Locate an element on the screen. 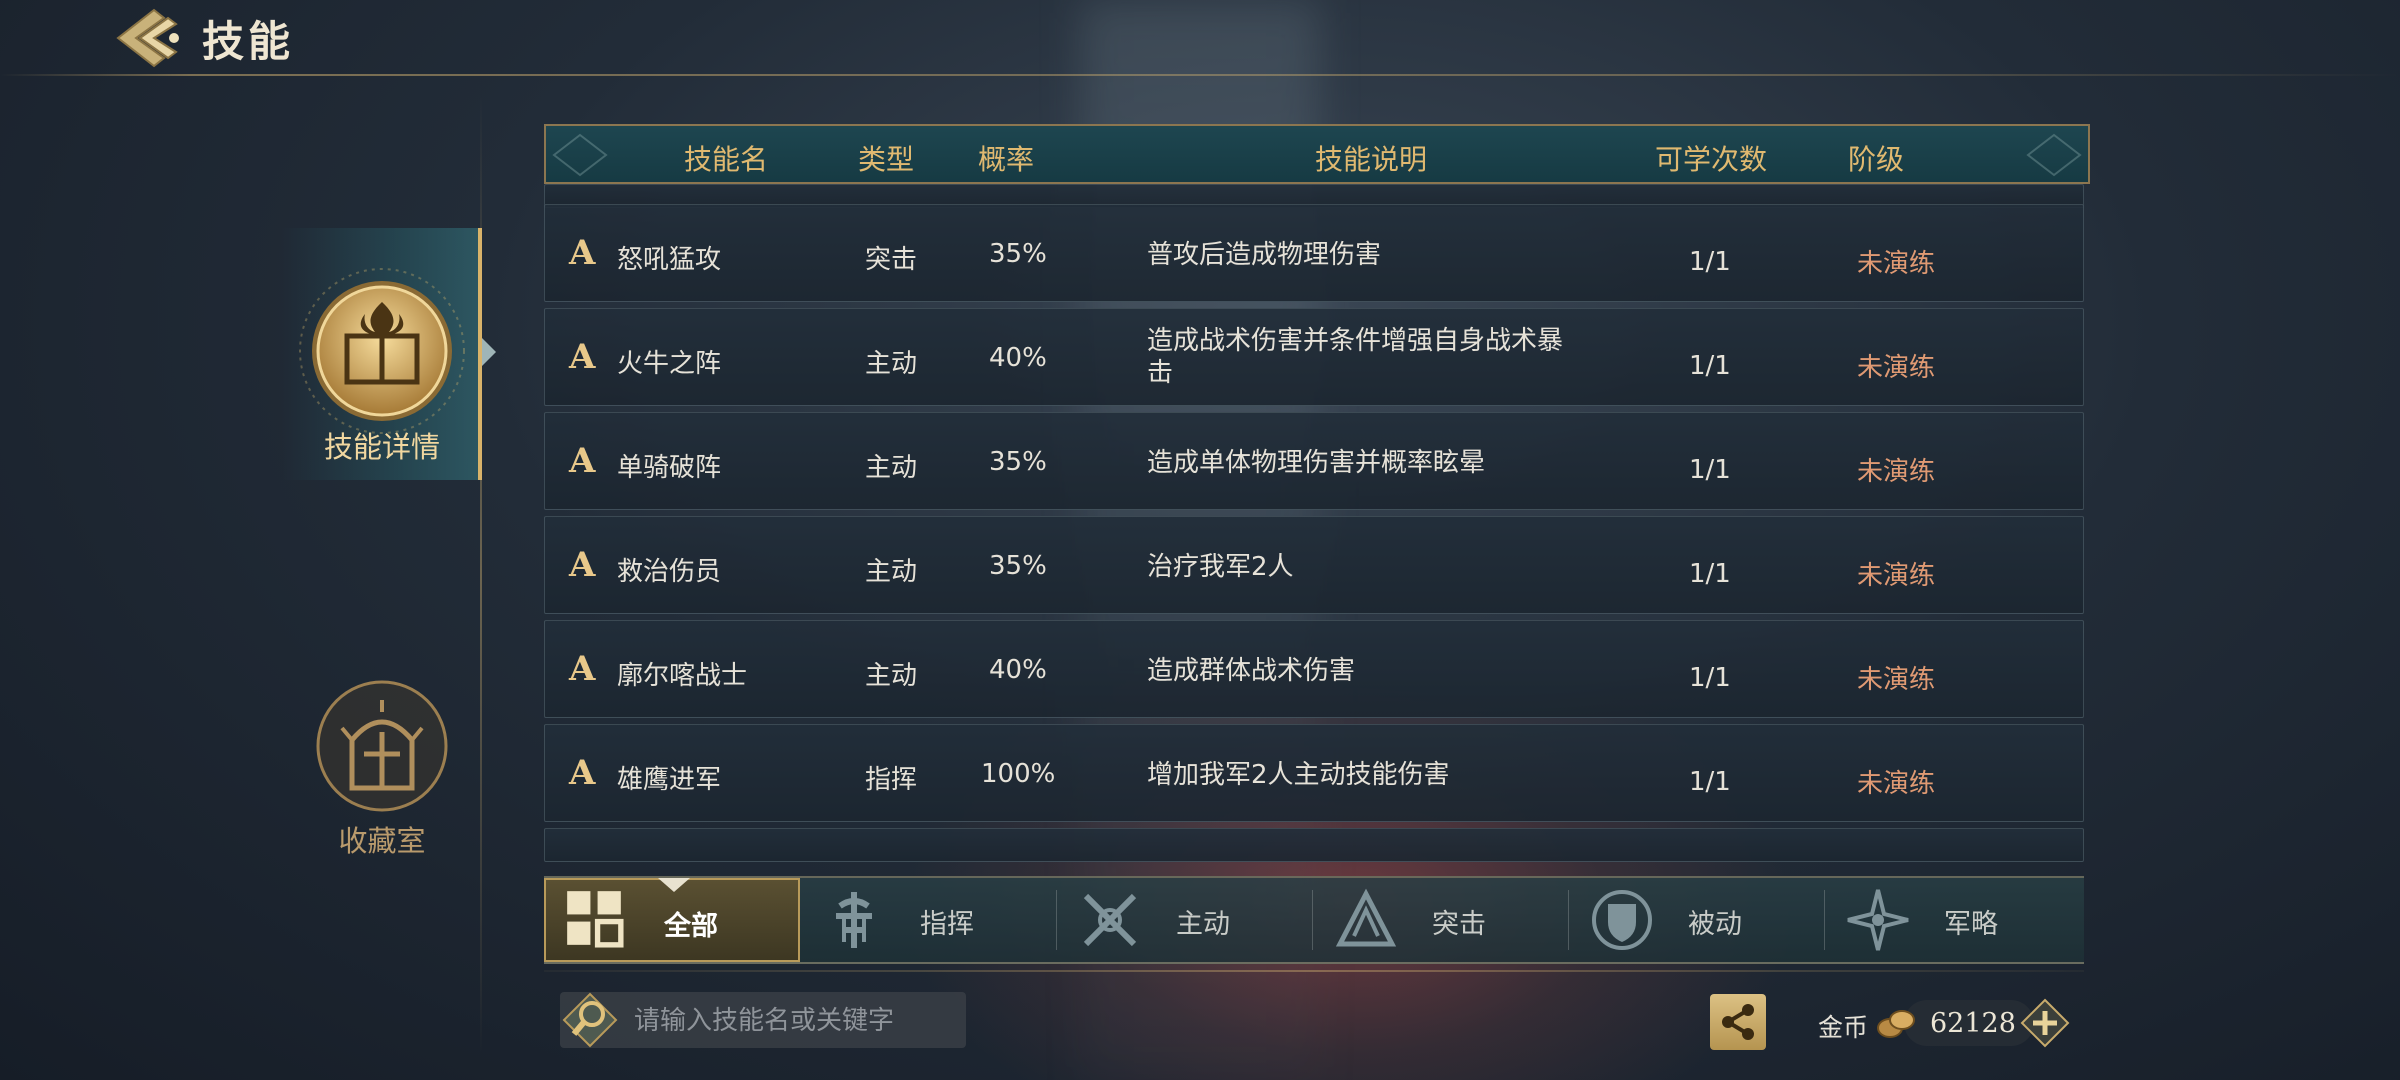 The image size is (2400, 1080). add-currency-button is located at coordinates (2045, 1023).